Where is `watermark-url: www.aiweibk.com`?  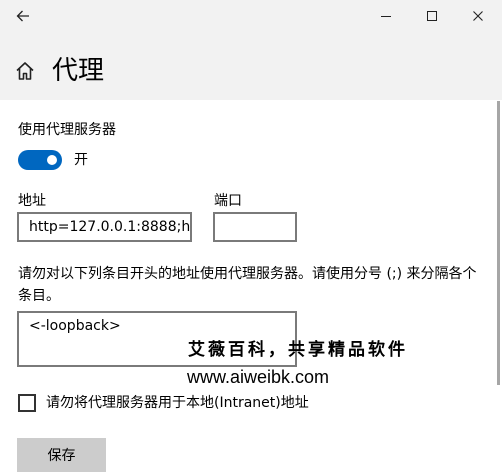
watermark-url: www.aiweibk.com is located at coordinates (258, 377).